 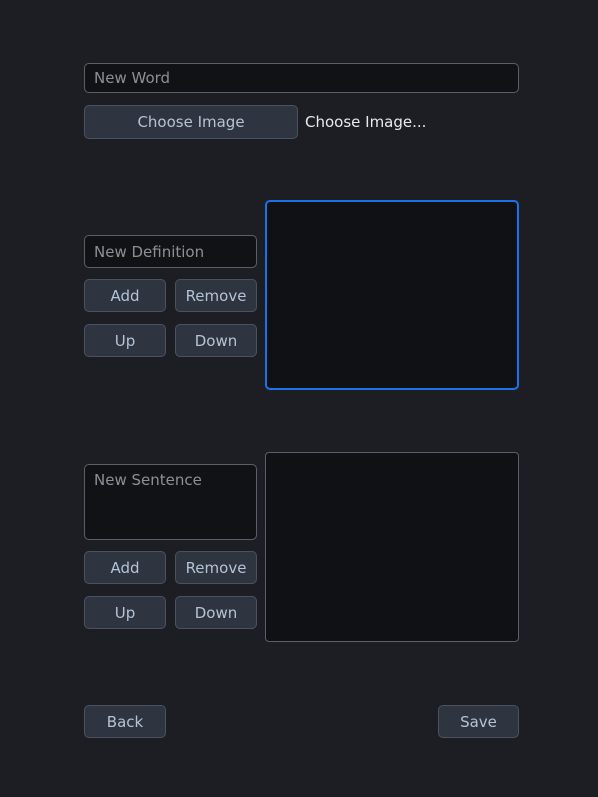 What do you see at coordinates (216, 295) in the screenshot?
I see `definition-remove-button: Remove` at bounding box center [216, 295].